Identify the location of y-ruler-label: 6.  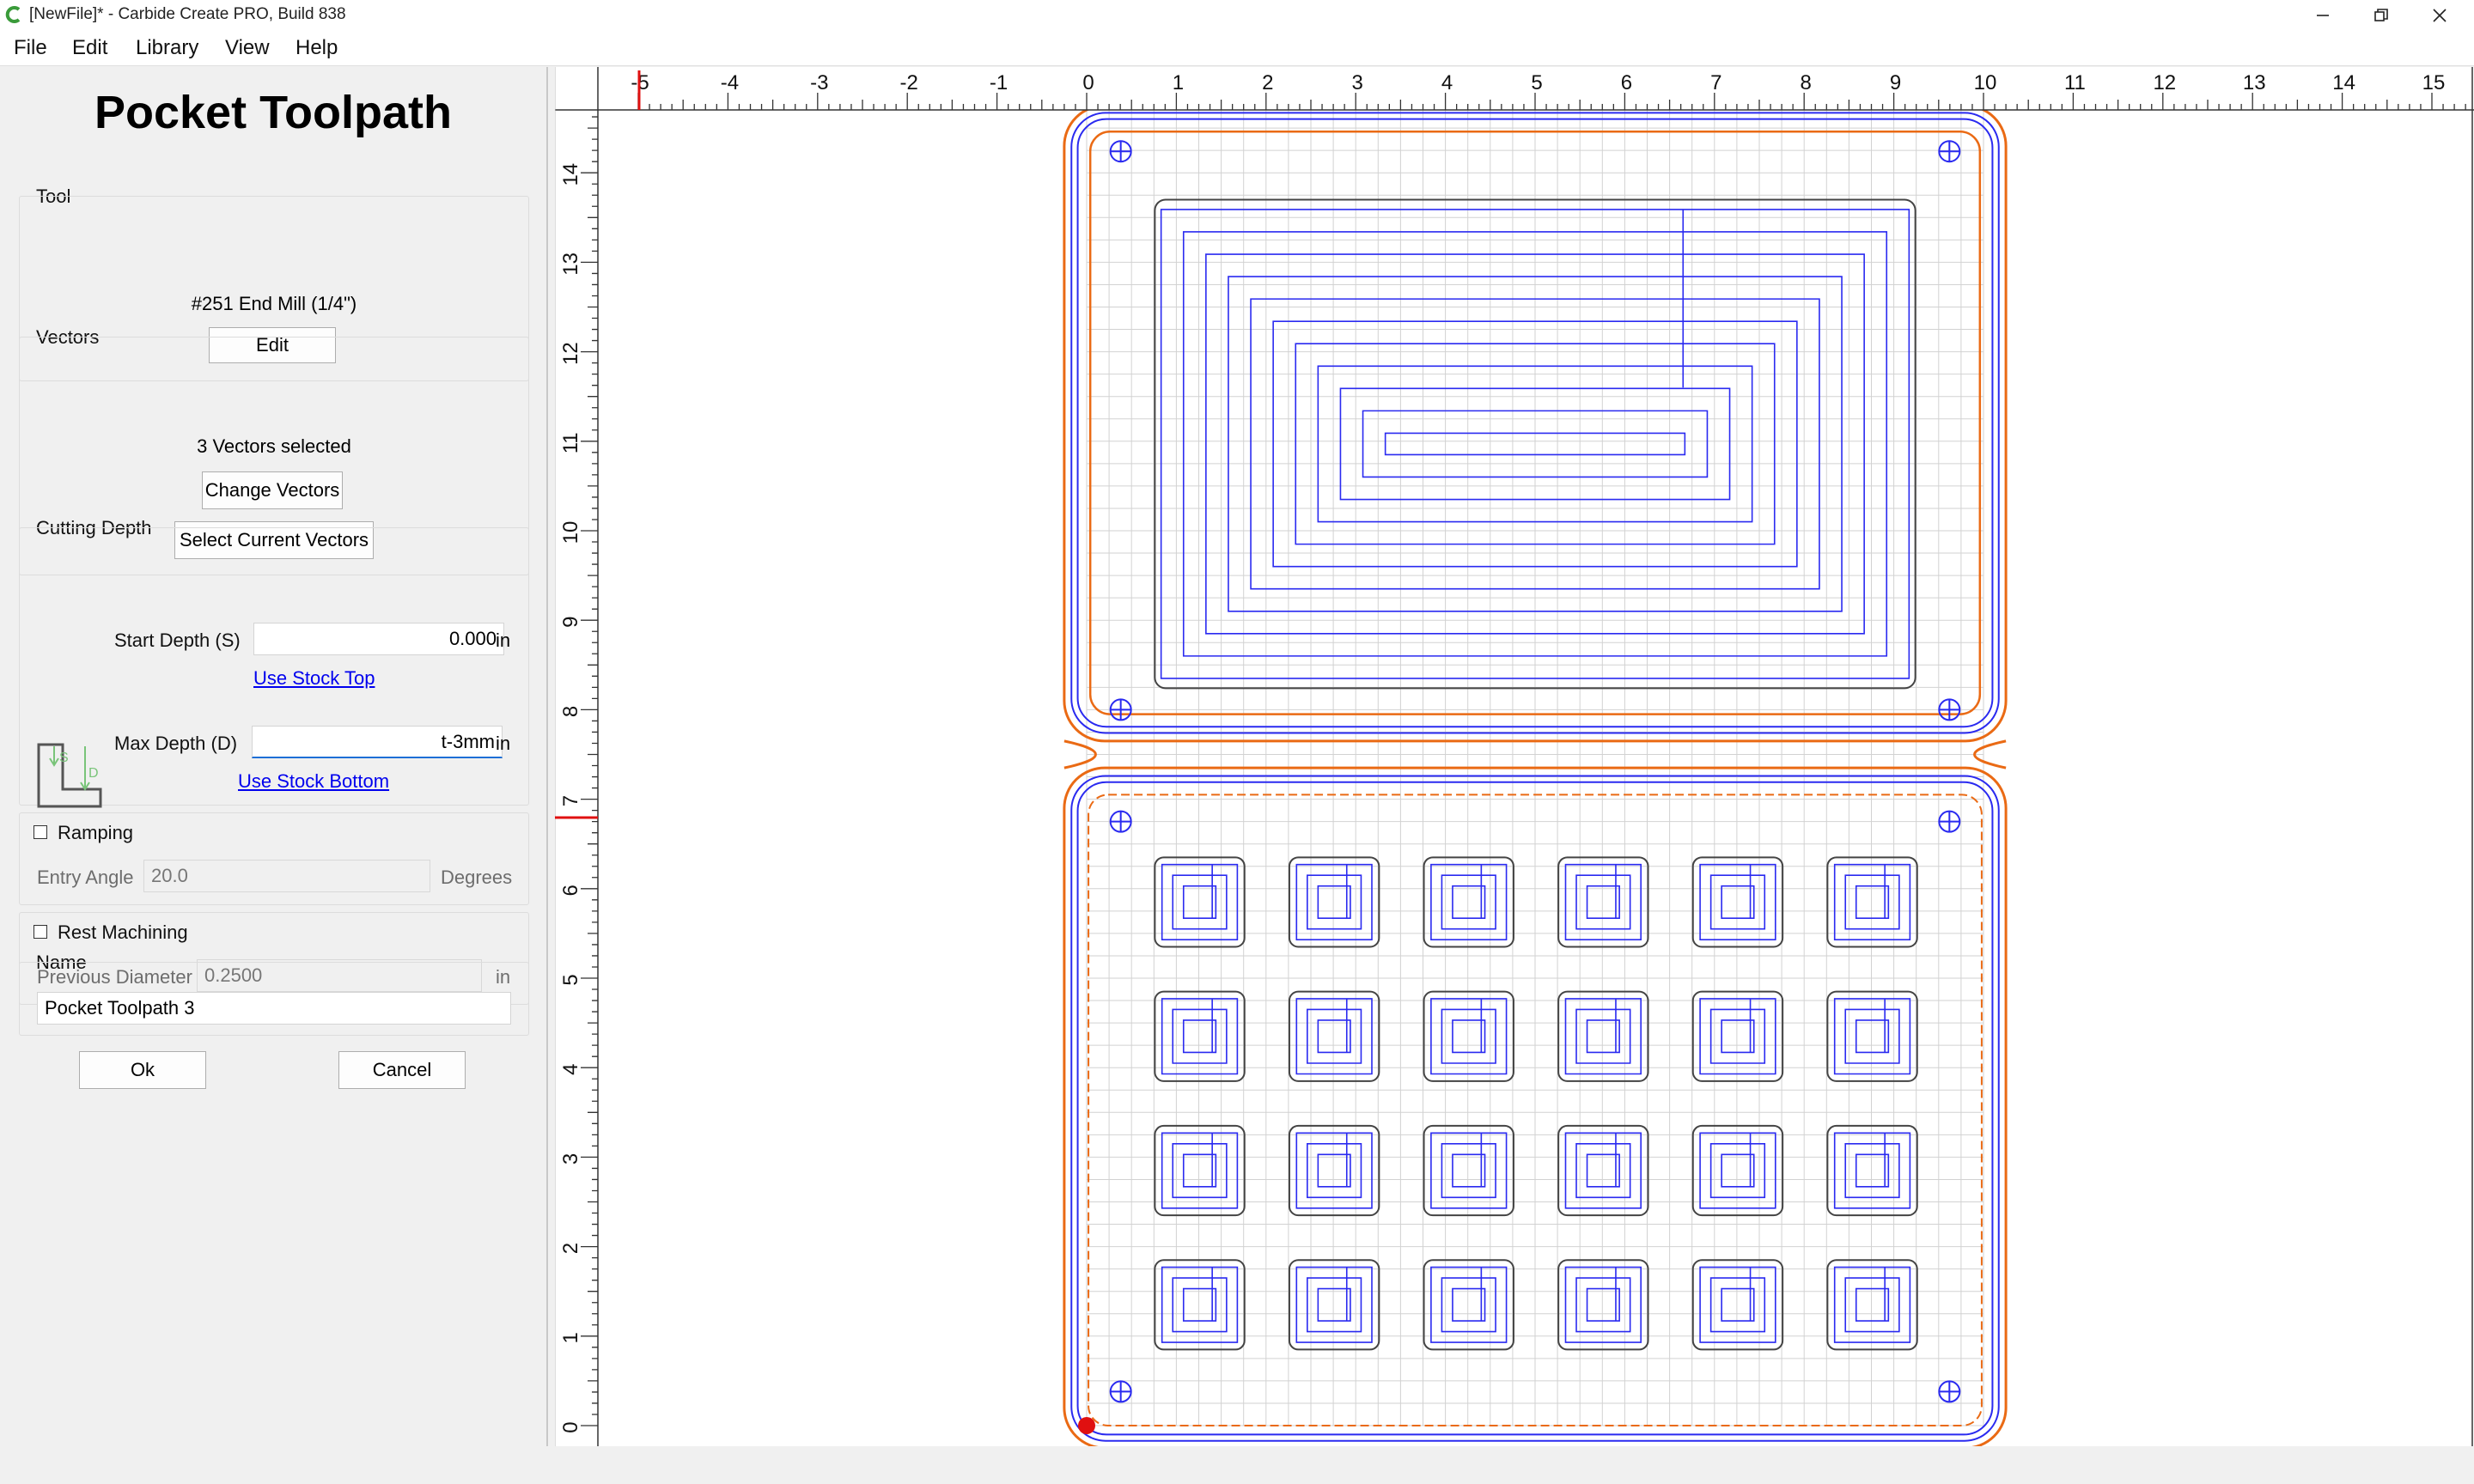
(570, 891).